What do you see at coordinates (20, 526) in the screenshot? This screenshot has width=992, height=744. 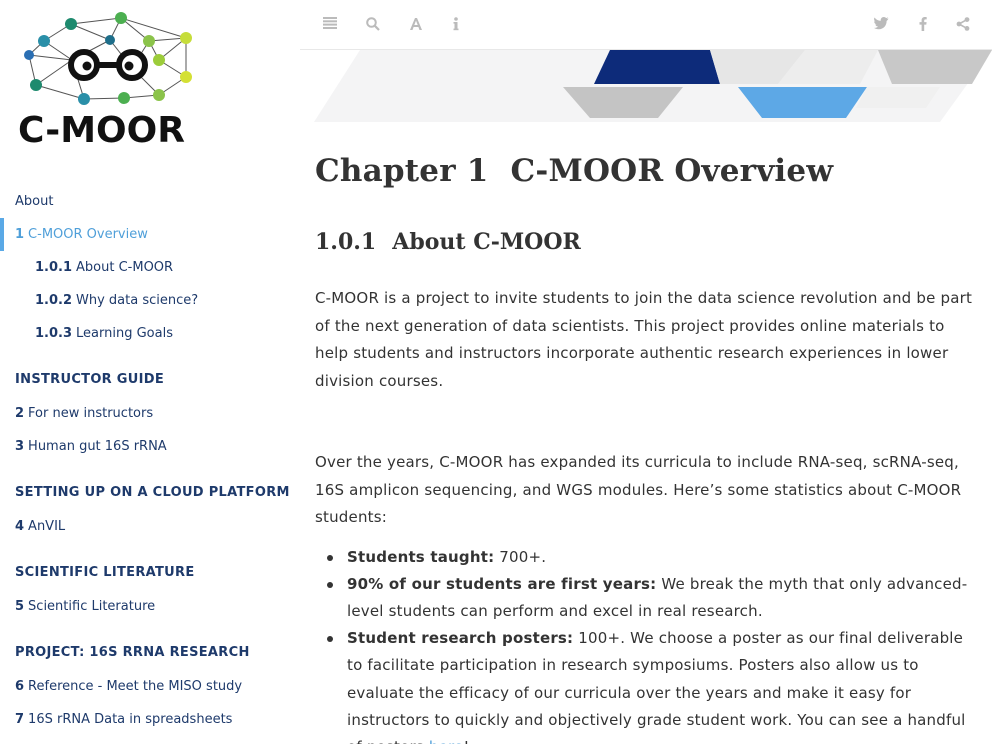 I see `sidebar-item-number: 4` at bounding box center [20, 526].